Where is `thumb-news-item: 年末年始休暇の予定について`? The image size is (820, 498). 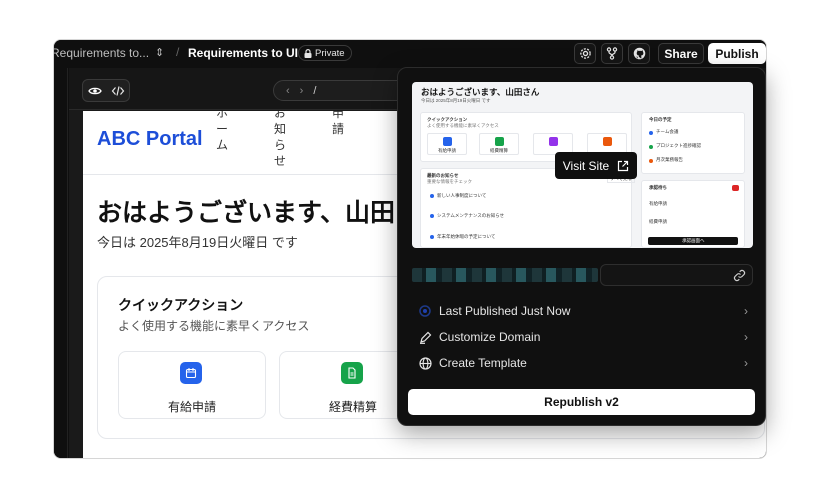 thumb-news-item: 年末年始休暇の予定について is located at coordinates (466, 236).